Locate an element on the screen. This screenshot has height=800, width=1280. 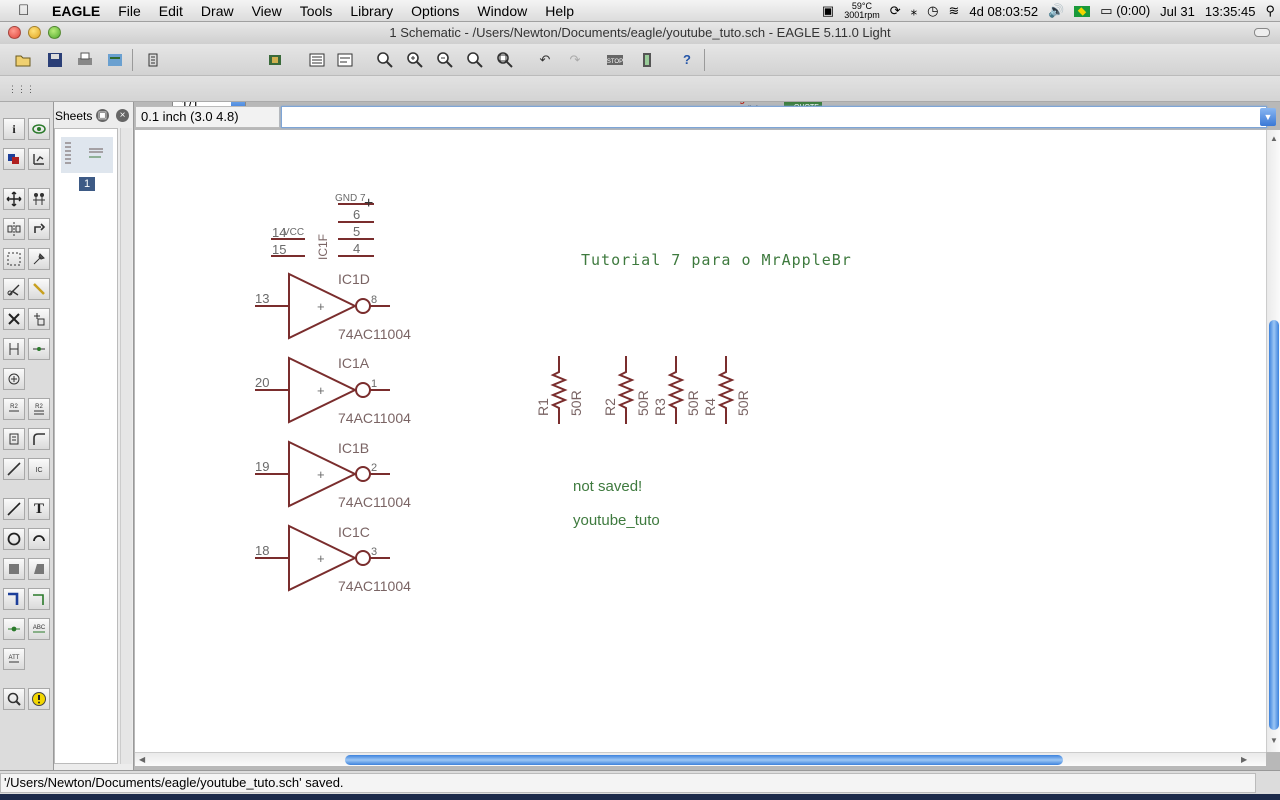
rect-icon is located at coordinates (14, 569).